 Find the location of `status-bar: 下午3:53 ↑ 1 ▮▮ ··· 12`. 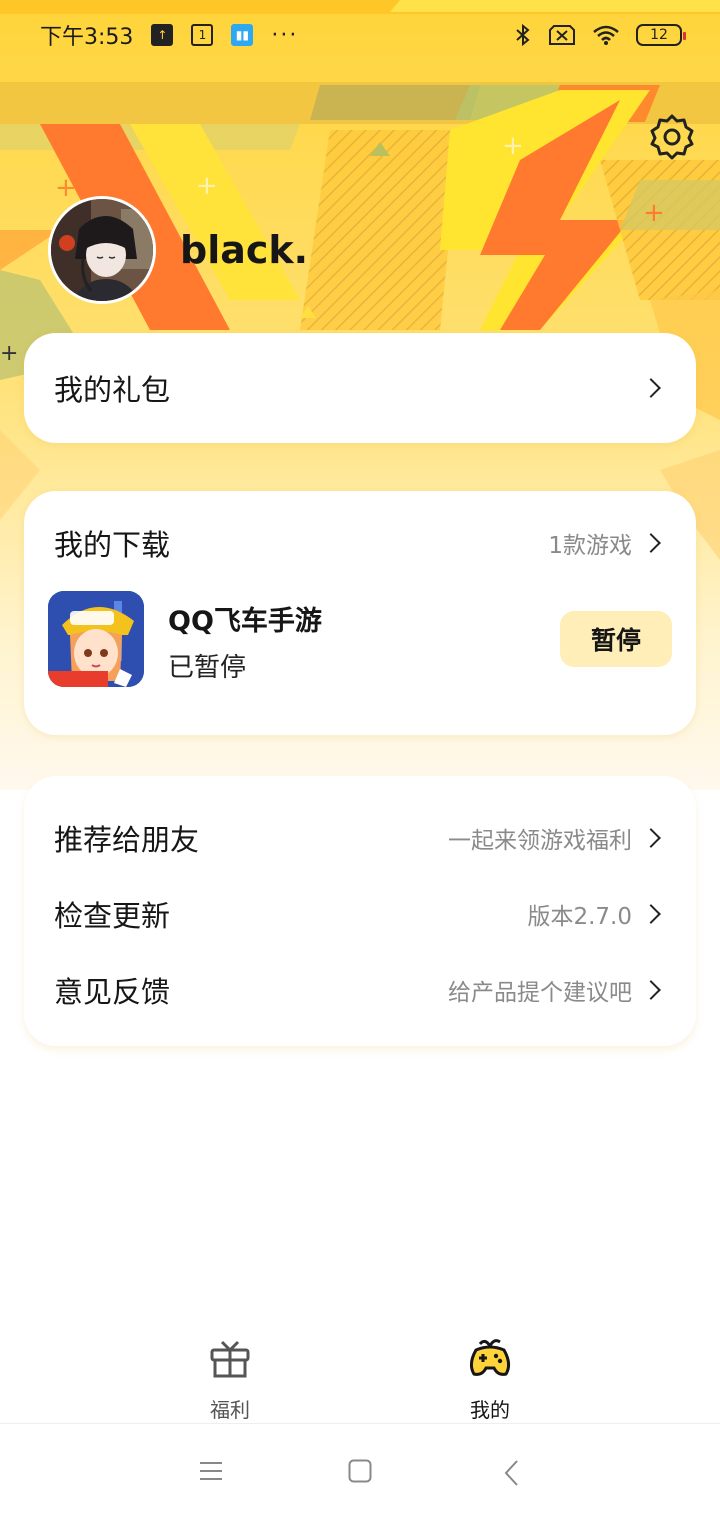

status-bar: 下午3:53 ↑ 1 ▮▮ ··· 12 is located at coordinates (360, 35).